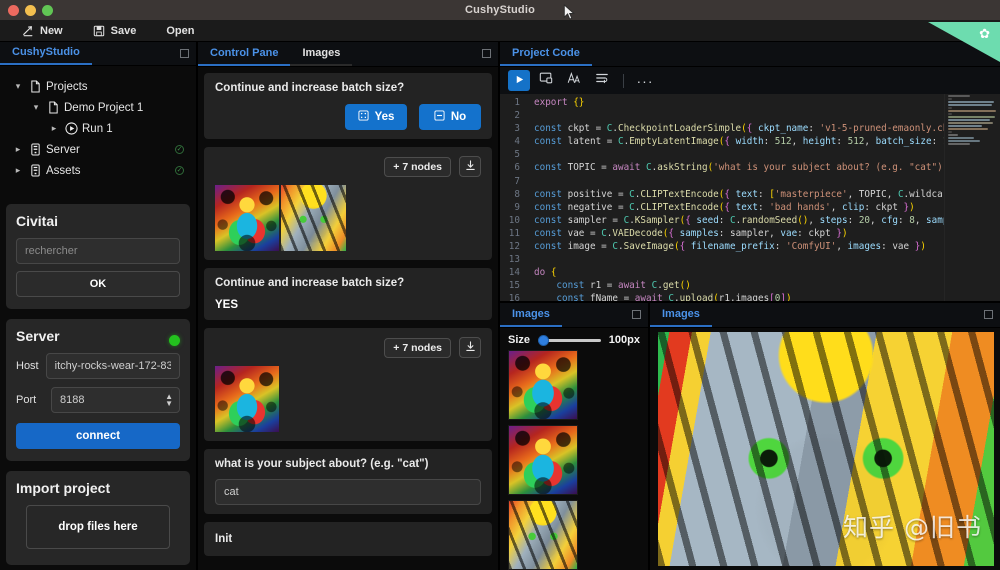 This screenshot has width=1000, height=570. I want to click on port-input, so click(115, 400).